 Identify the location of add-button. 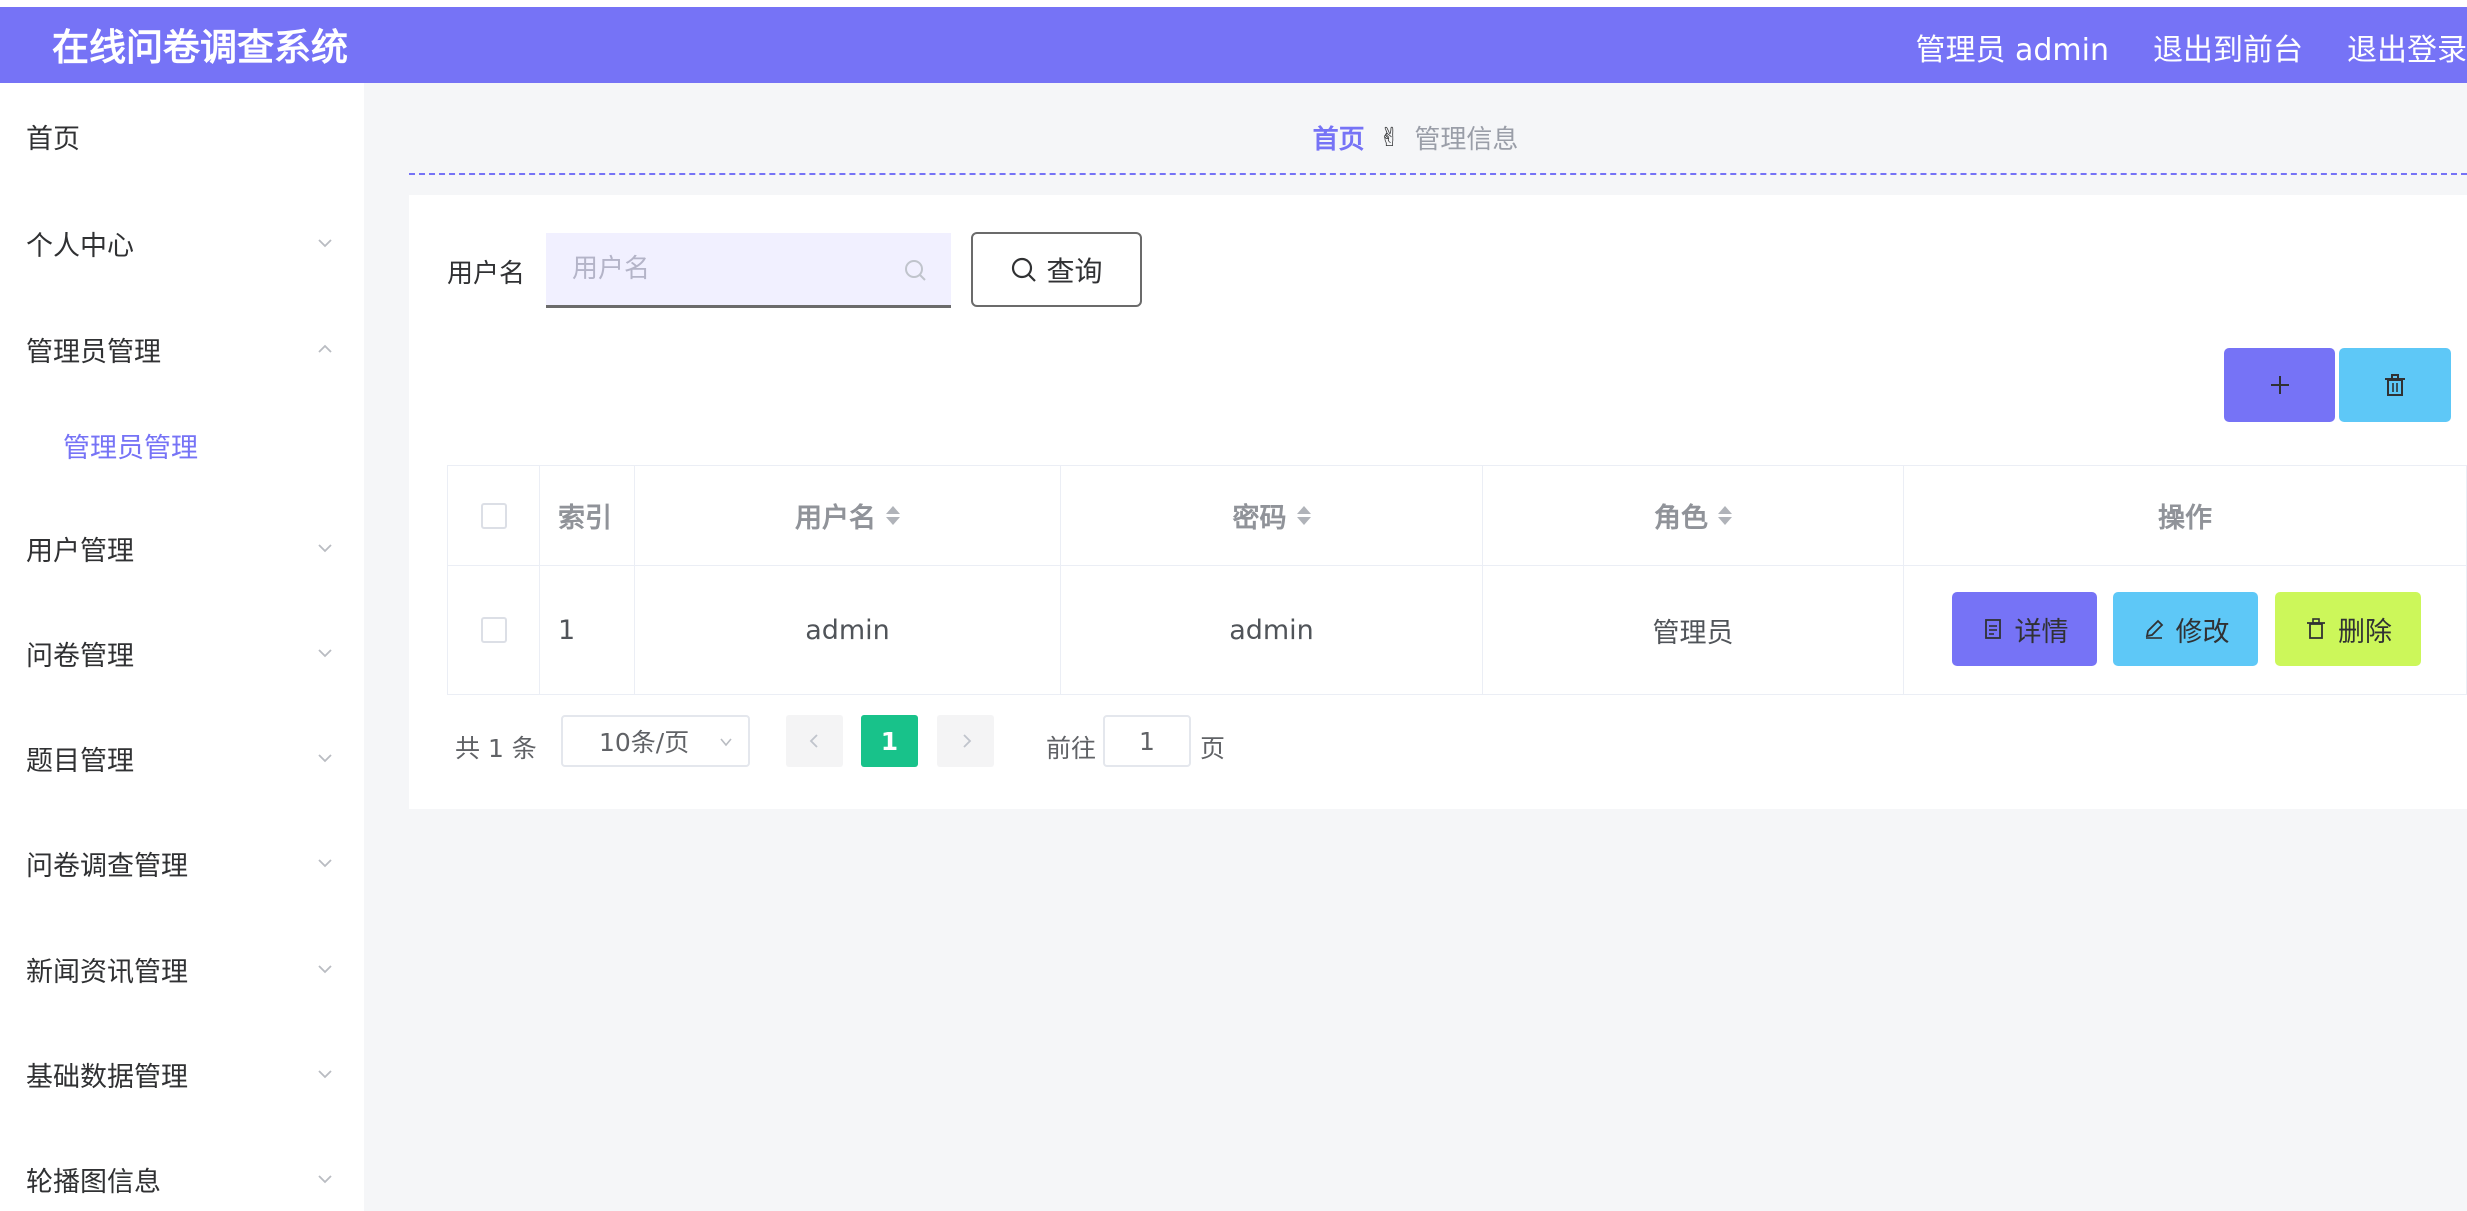
(2279, 385).